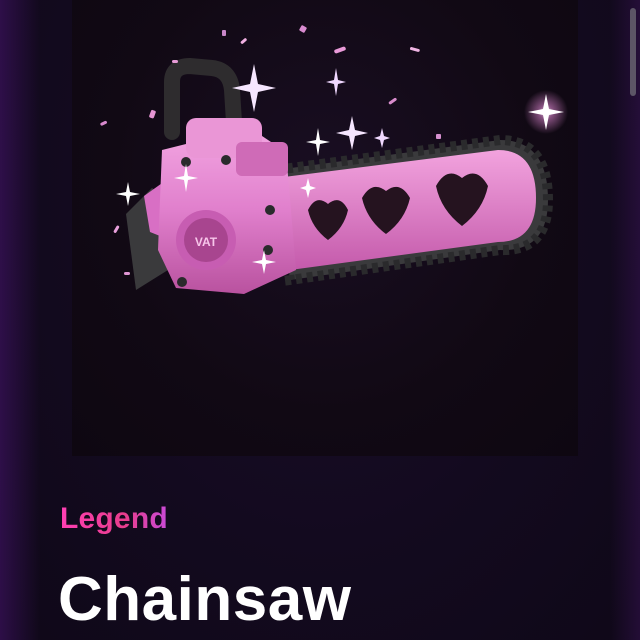  Describe the element at coordinates (114, 518) in the screenshot. I see `rarity-label: Legend` at that location.